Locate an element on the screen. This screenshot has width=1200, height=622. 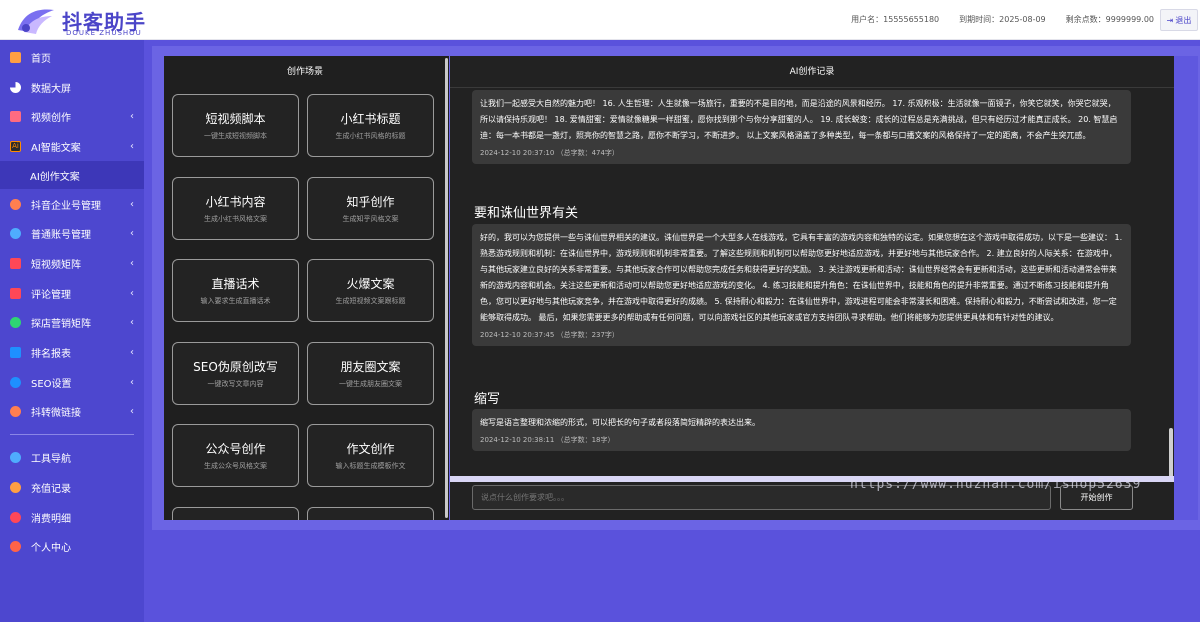
sidebar-item-home: 首页 is located at coordinates (72, 57).